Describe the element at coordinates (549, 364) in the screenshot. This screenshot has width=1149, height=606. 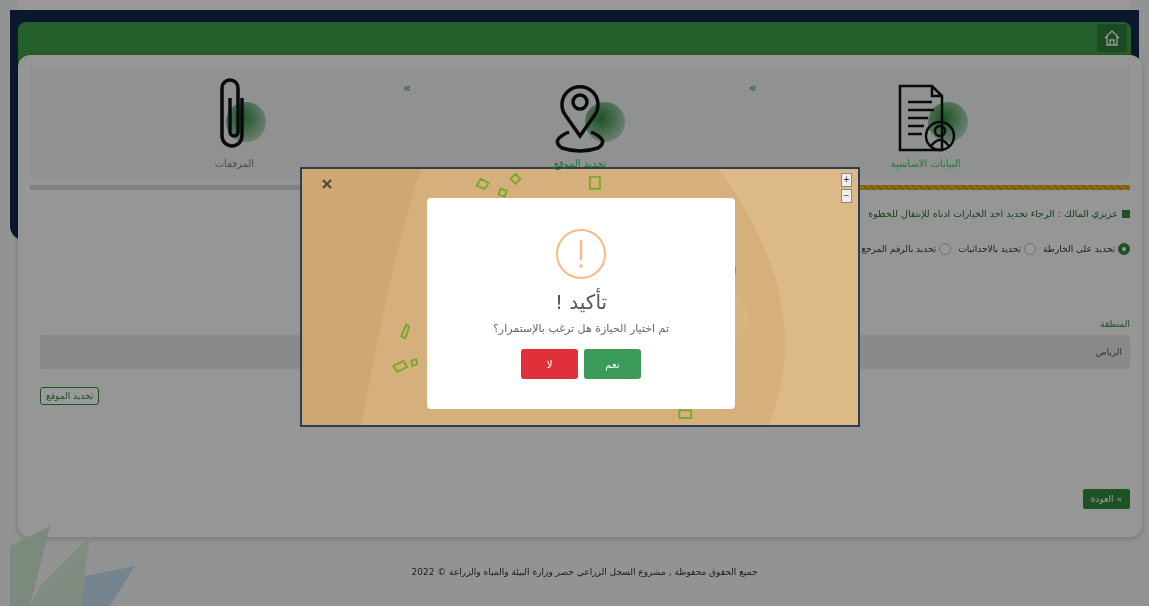
I see `no-button: لا` at that location.